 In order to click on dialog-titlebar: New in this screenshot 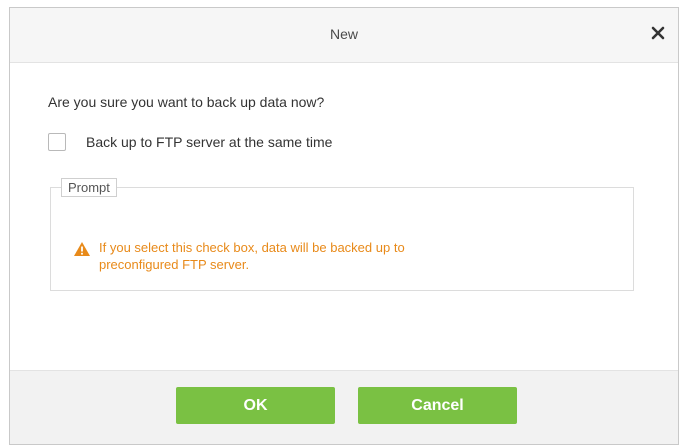, I will do `click(344, 35)`.